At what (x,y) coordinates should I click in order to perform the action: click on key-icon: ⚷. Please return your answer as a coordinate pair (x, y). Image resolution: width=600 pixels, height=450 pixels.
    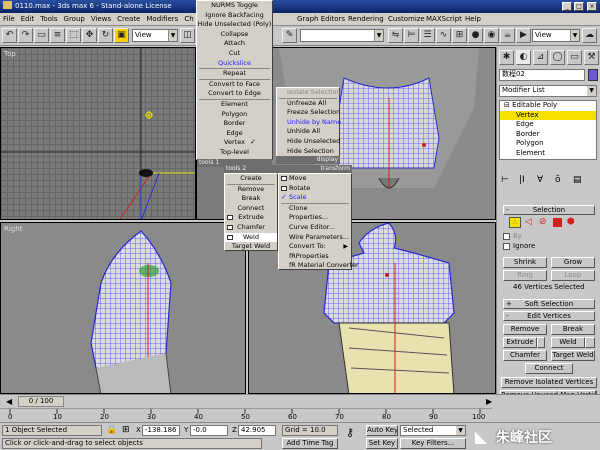
    Looking at the image, I should click on (350, 432).